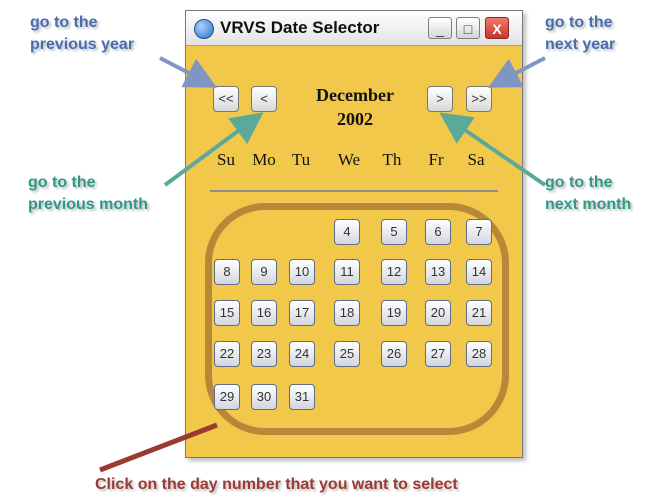  I want to click on arrow-previous-year, so click(188, 72).